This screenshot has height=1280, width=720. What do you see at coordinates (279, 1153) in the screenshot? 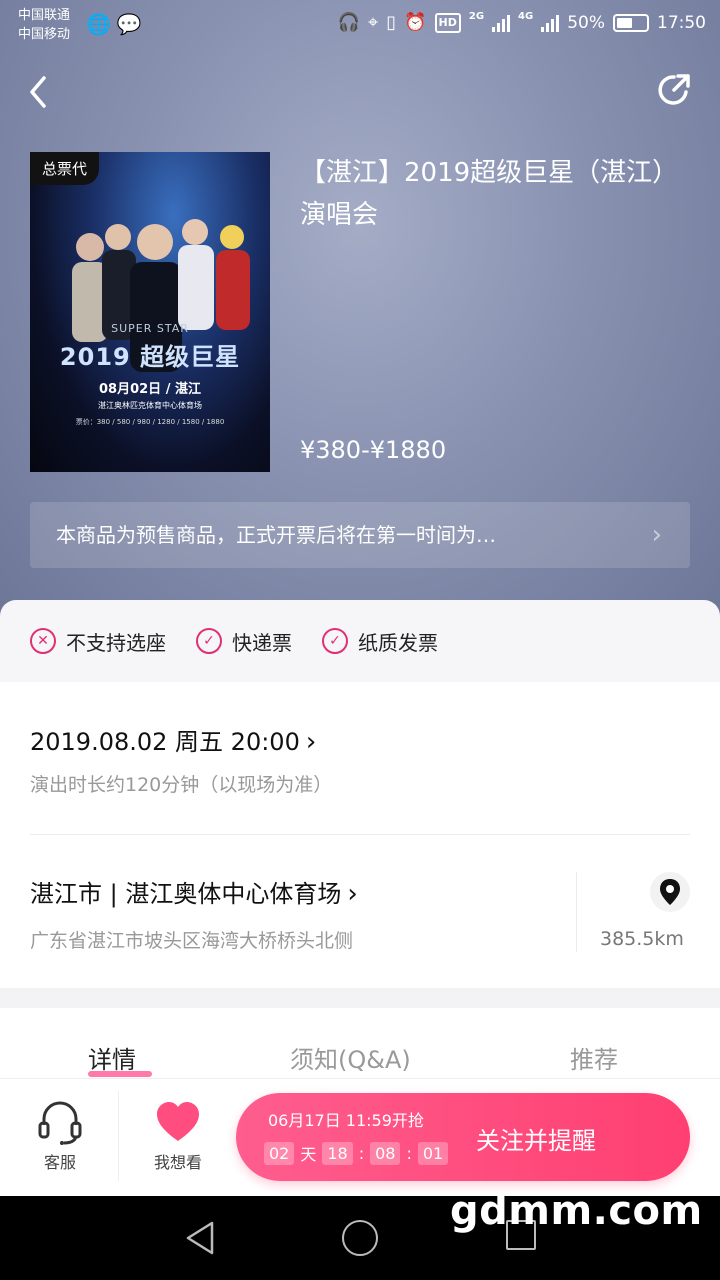
I see `countdown-days: 02` at bounding box center [279, 1153].